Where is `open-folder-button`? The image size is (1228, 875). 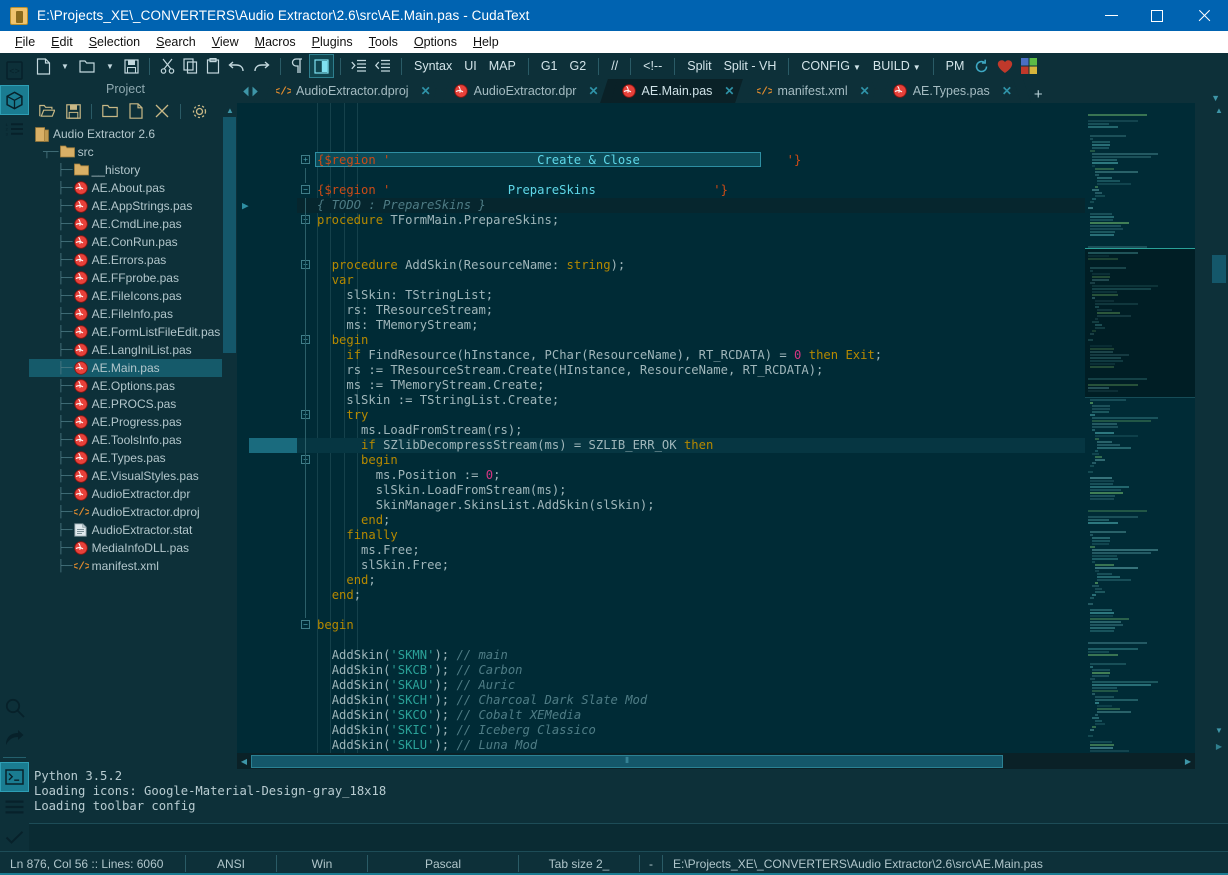
open-folder-button is located at coordinates (87, 66).